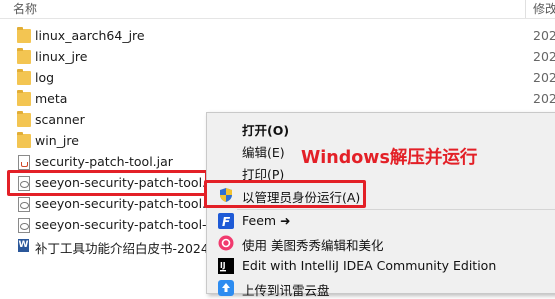 The image size is (555, 299). What do you see at coordinates (381, 128) in the screenshot?
I see `menu-item-open: 打开(O)` at bounding box center [381, 128].